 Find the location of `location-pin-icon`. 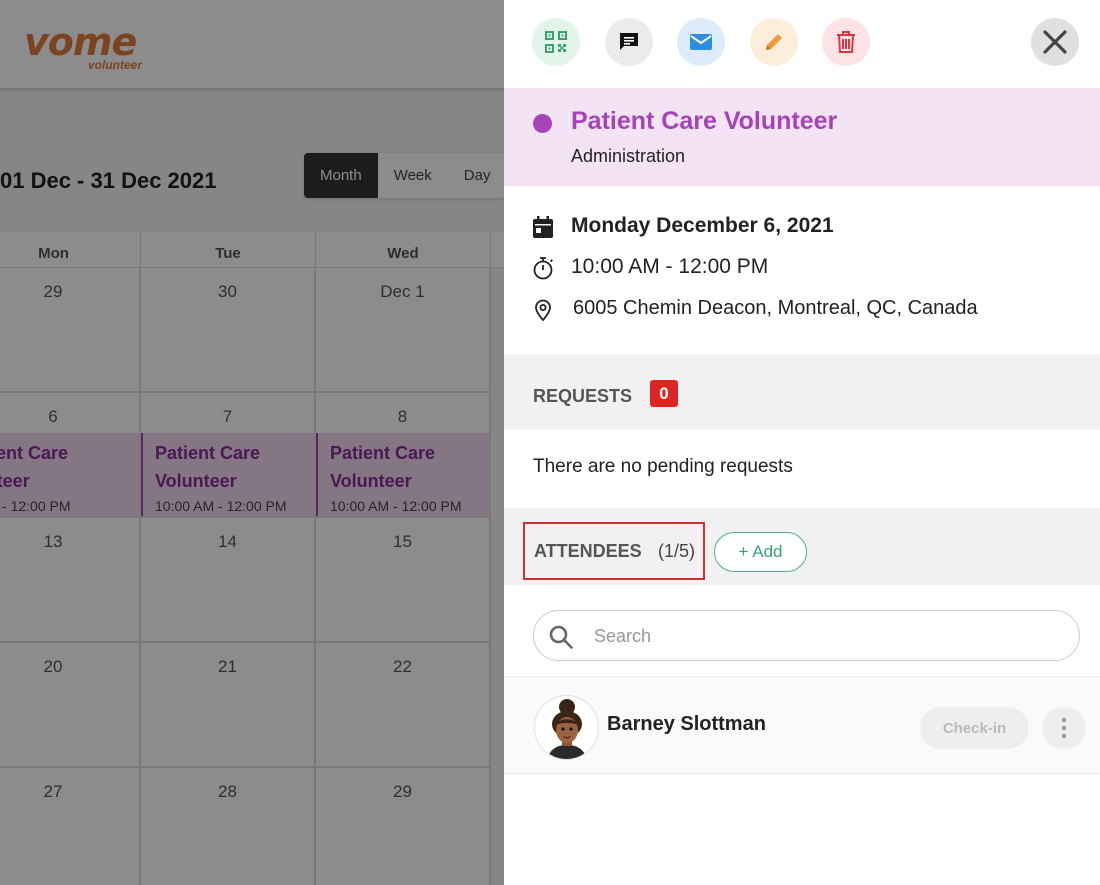

location-pin-icon is located at coordinates (543, 310).